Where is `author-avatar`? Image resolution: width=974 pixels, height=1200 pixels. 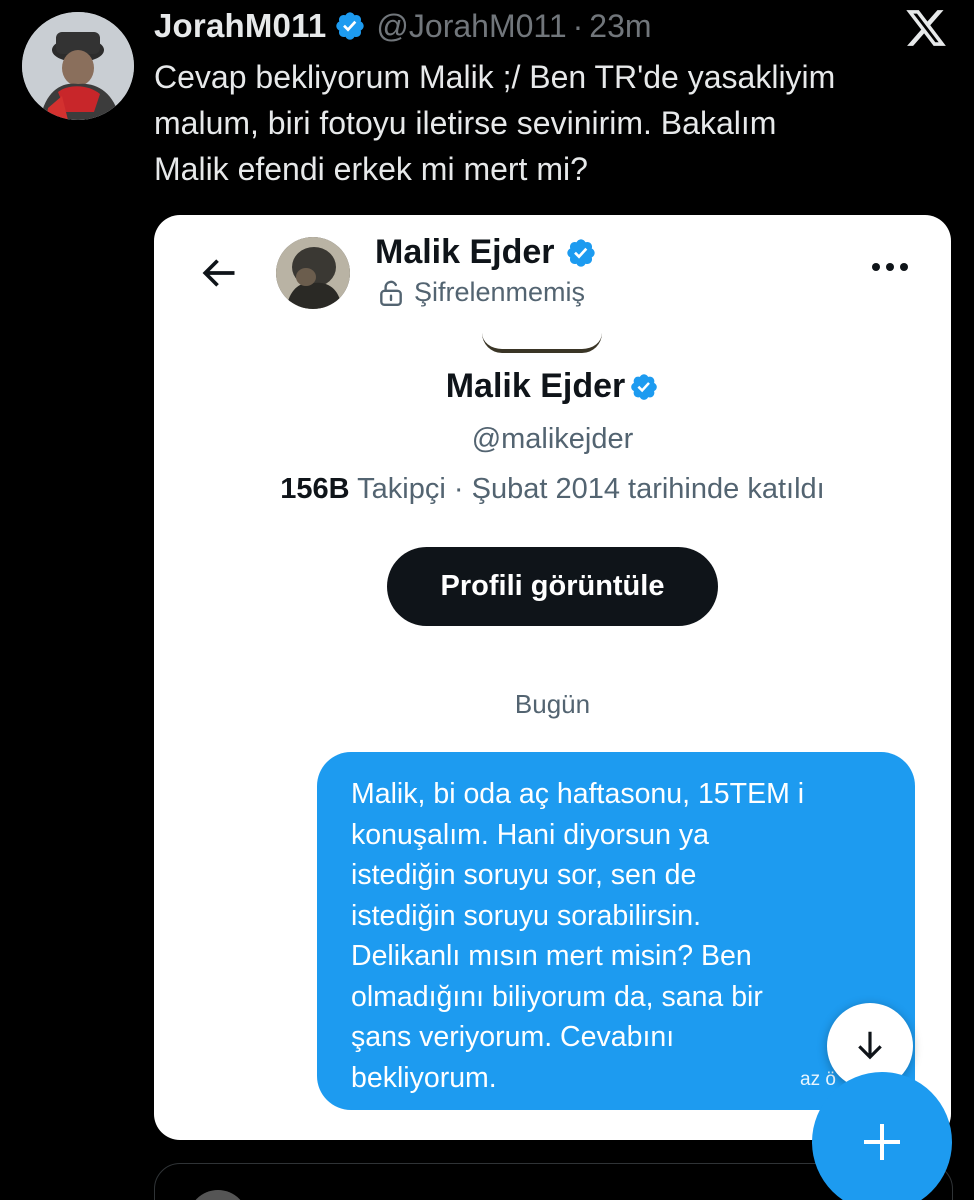 author-avatar is located at coordinates (78, 66).